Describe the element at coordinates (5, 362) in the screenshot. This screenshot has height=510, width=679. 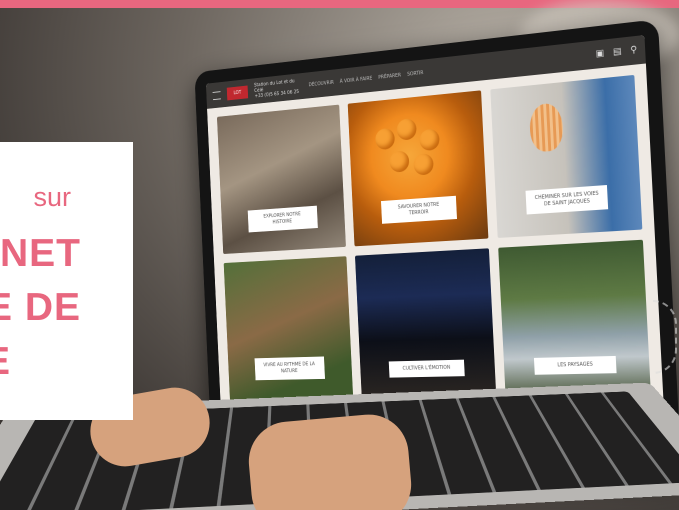
I see `promo-line-3: E` at that location.